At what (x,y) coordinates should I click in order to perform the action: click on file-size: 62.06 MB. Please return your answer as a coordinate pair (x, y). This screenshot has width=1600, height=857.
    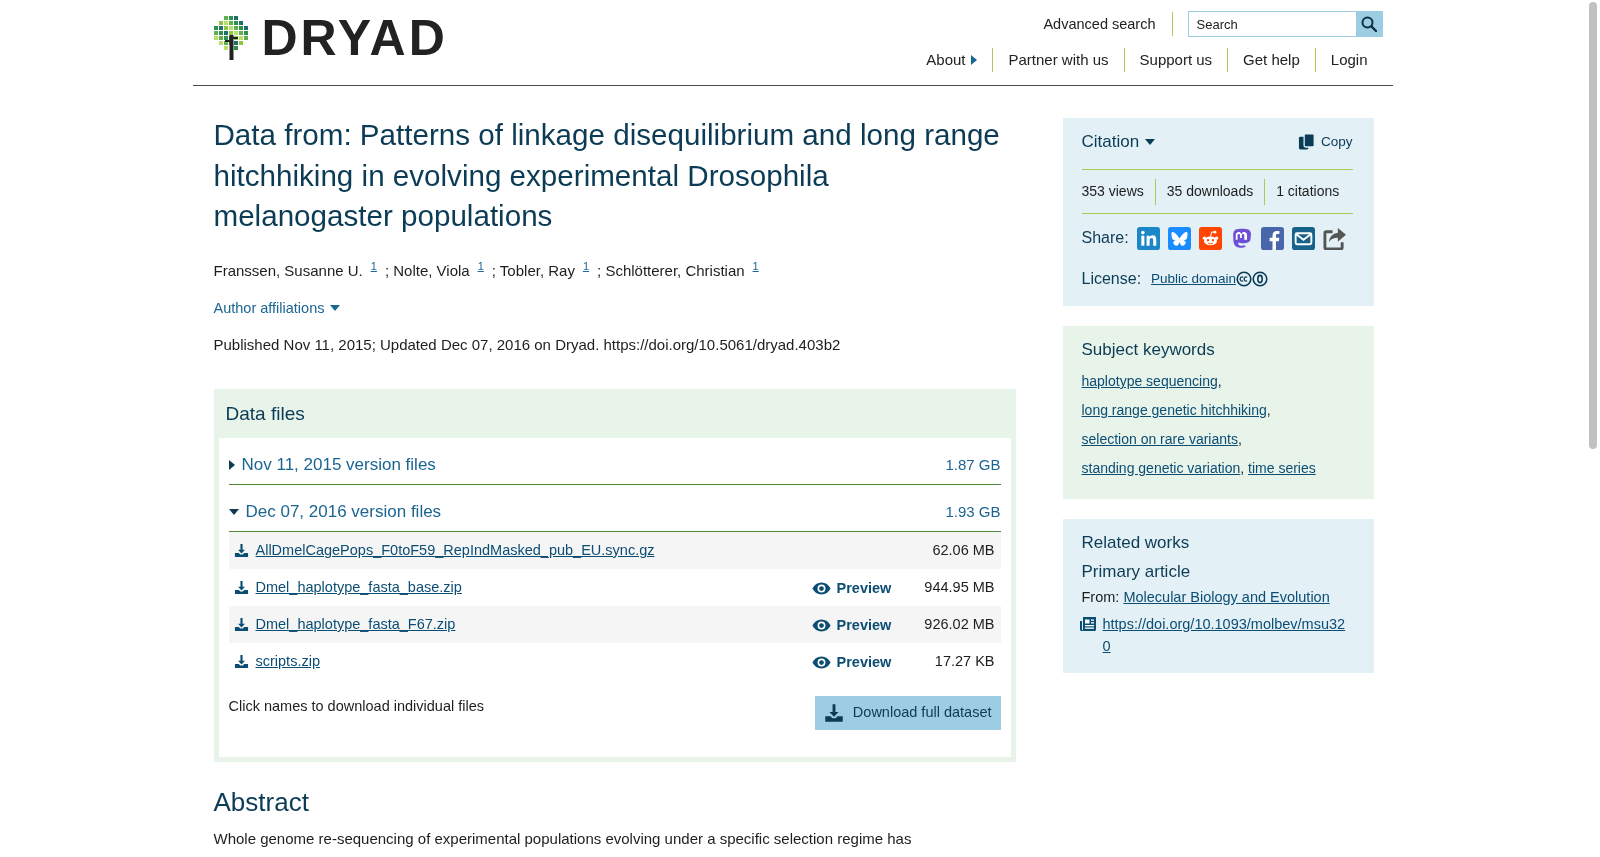
    Looking at the image, I should click on (963, 550).